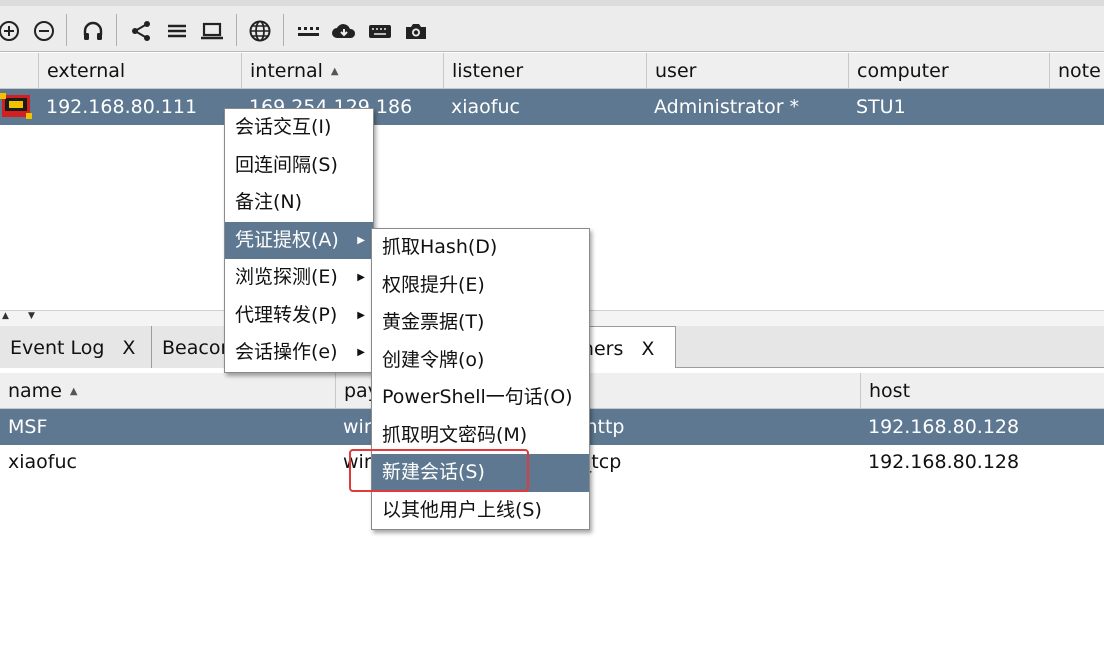  I want to click on submenu-item-dump-plaintext: 抓取明文密码(M), so click(480, 436).